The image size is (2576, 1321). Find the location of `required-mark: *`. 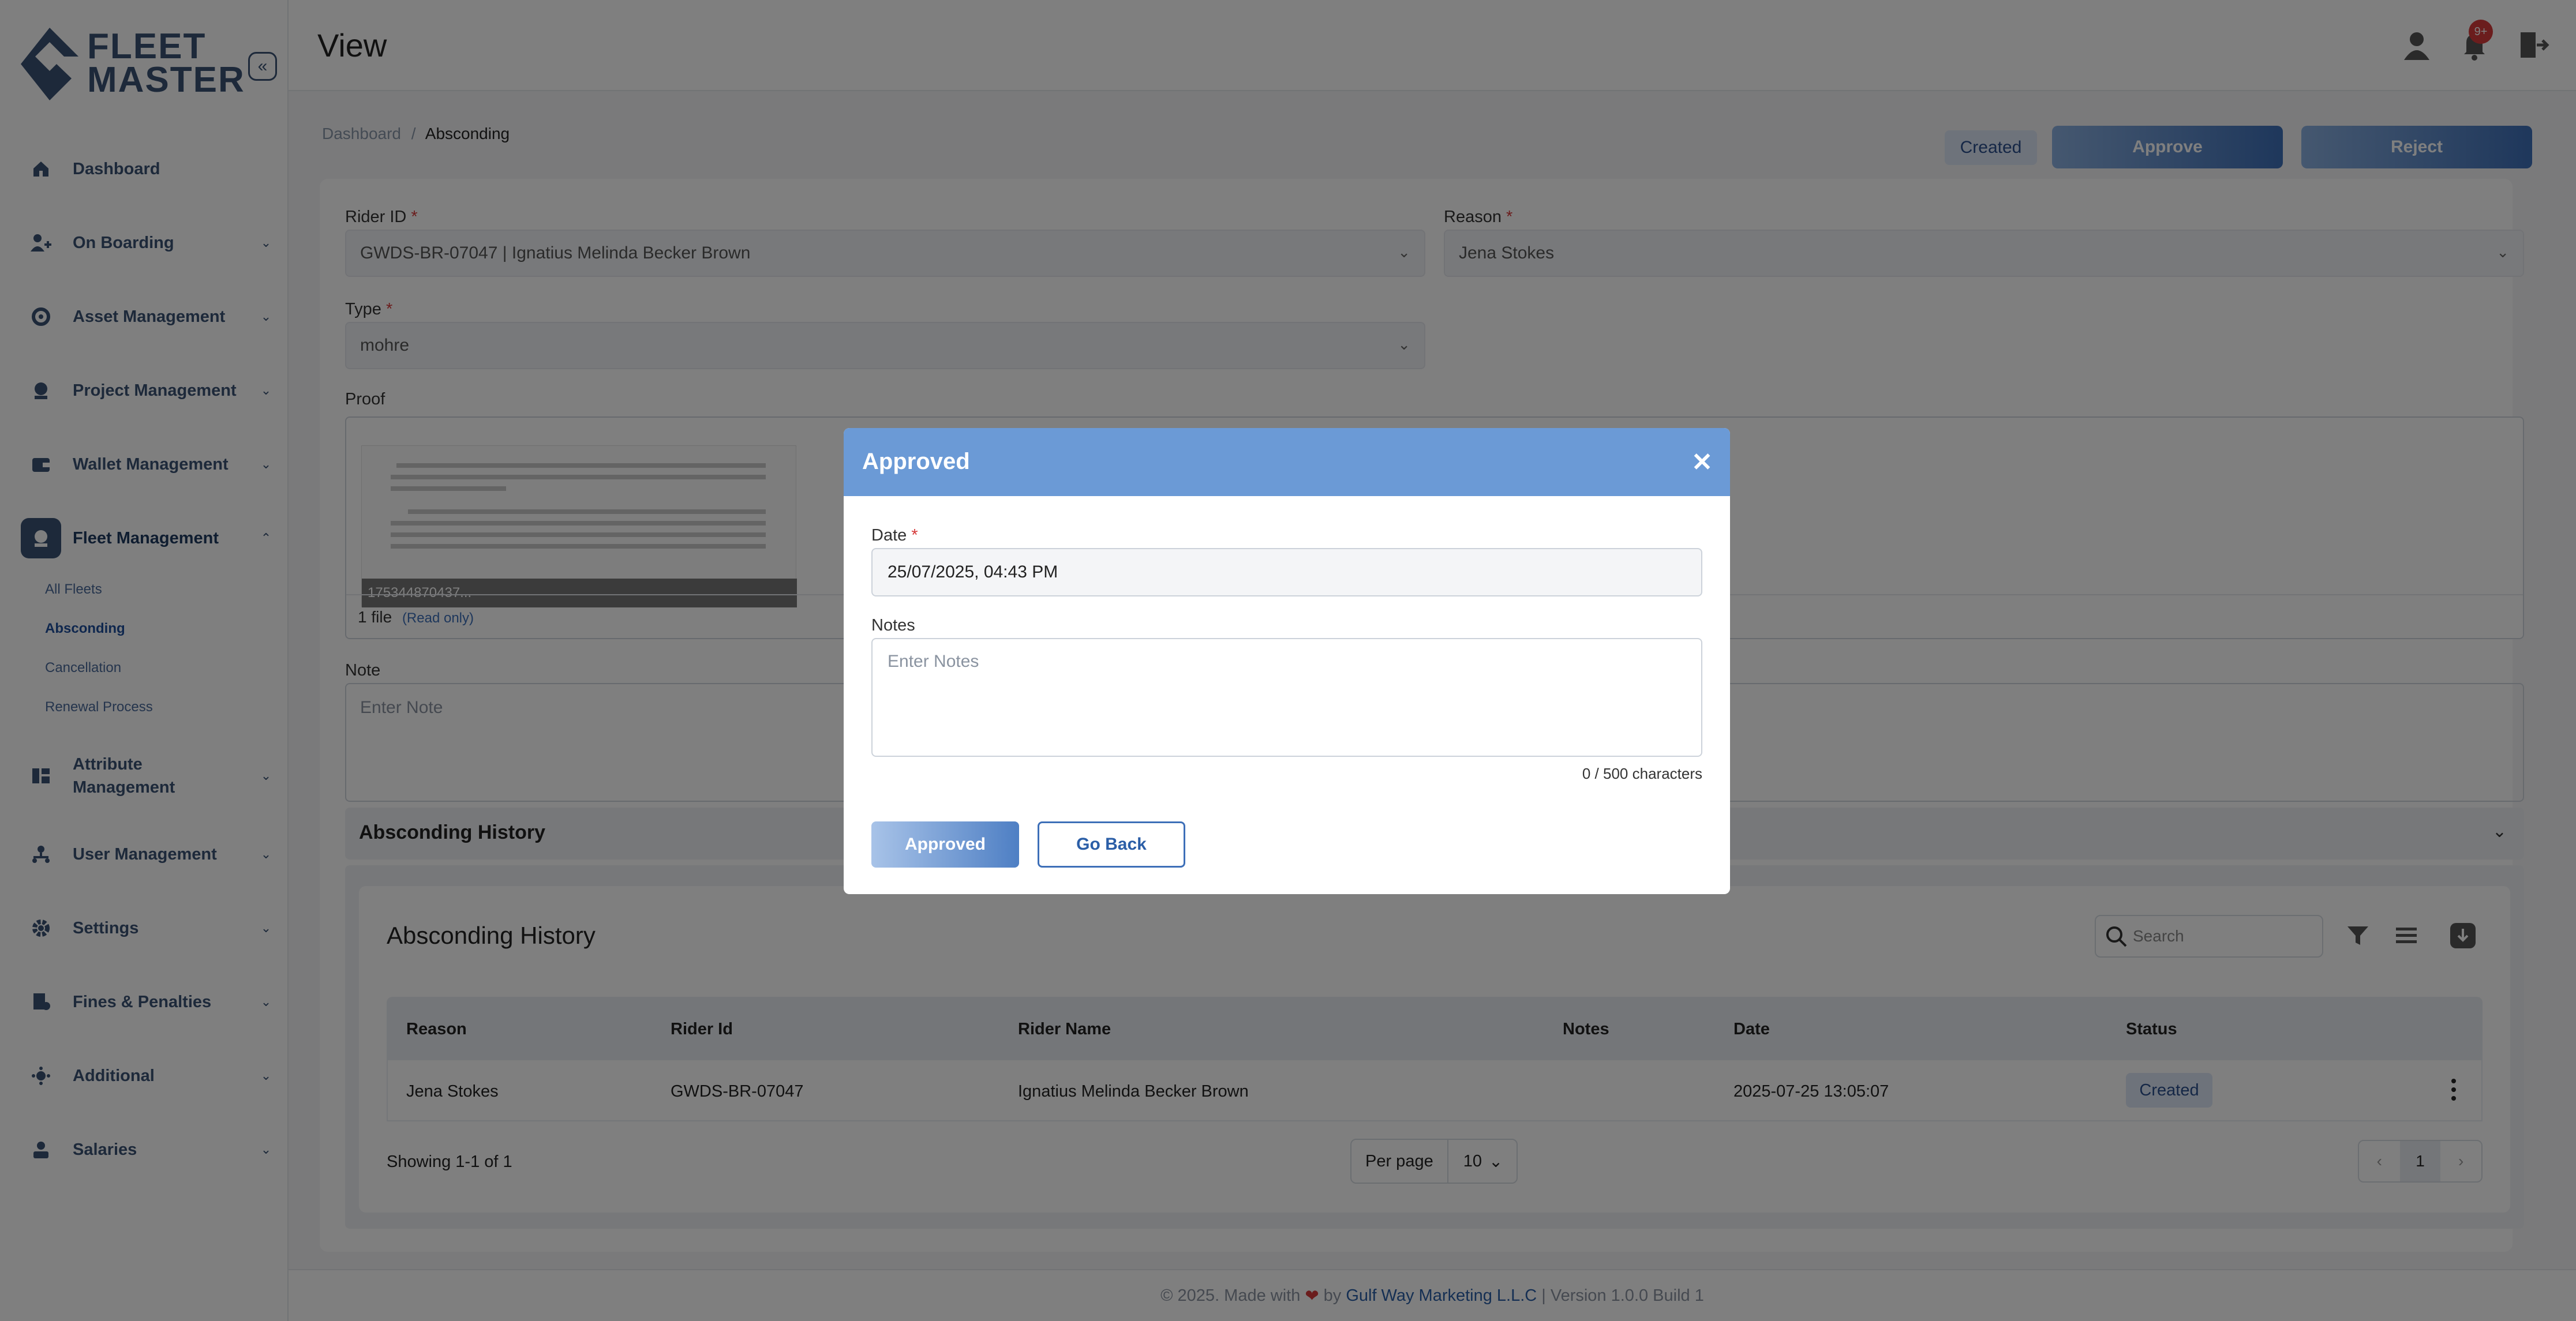

required-mark: * is located at coordinates (915, 535).